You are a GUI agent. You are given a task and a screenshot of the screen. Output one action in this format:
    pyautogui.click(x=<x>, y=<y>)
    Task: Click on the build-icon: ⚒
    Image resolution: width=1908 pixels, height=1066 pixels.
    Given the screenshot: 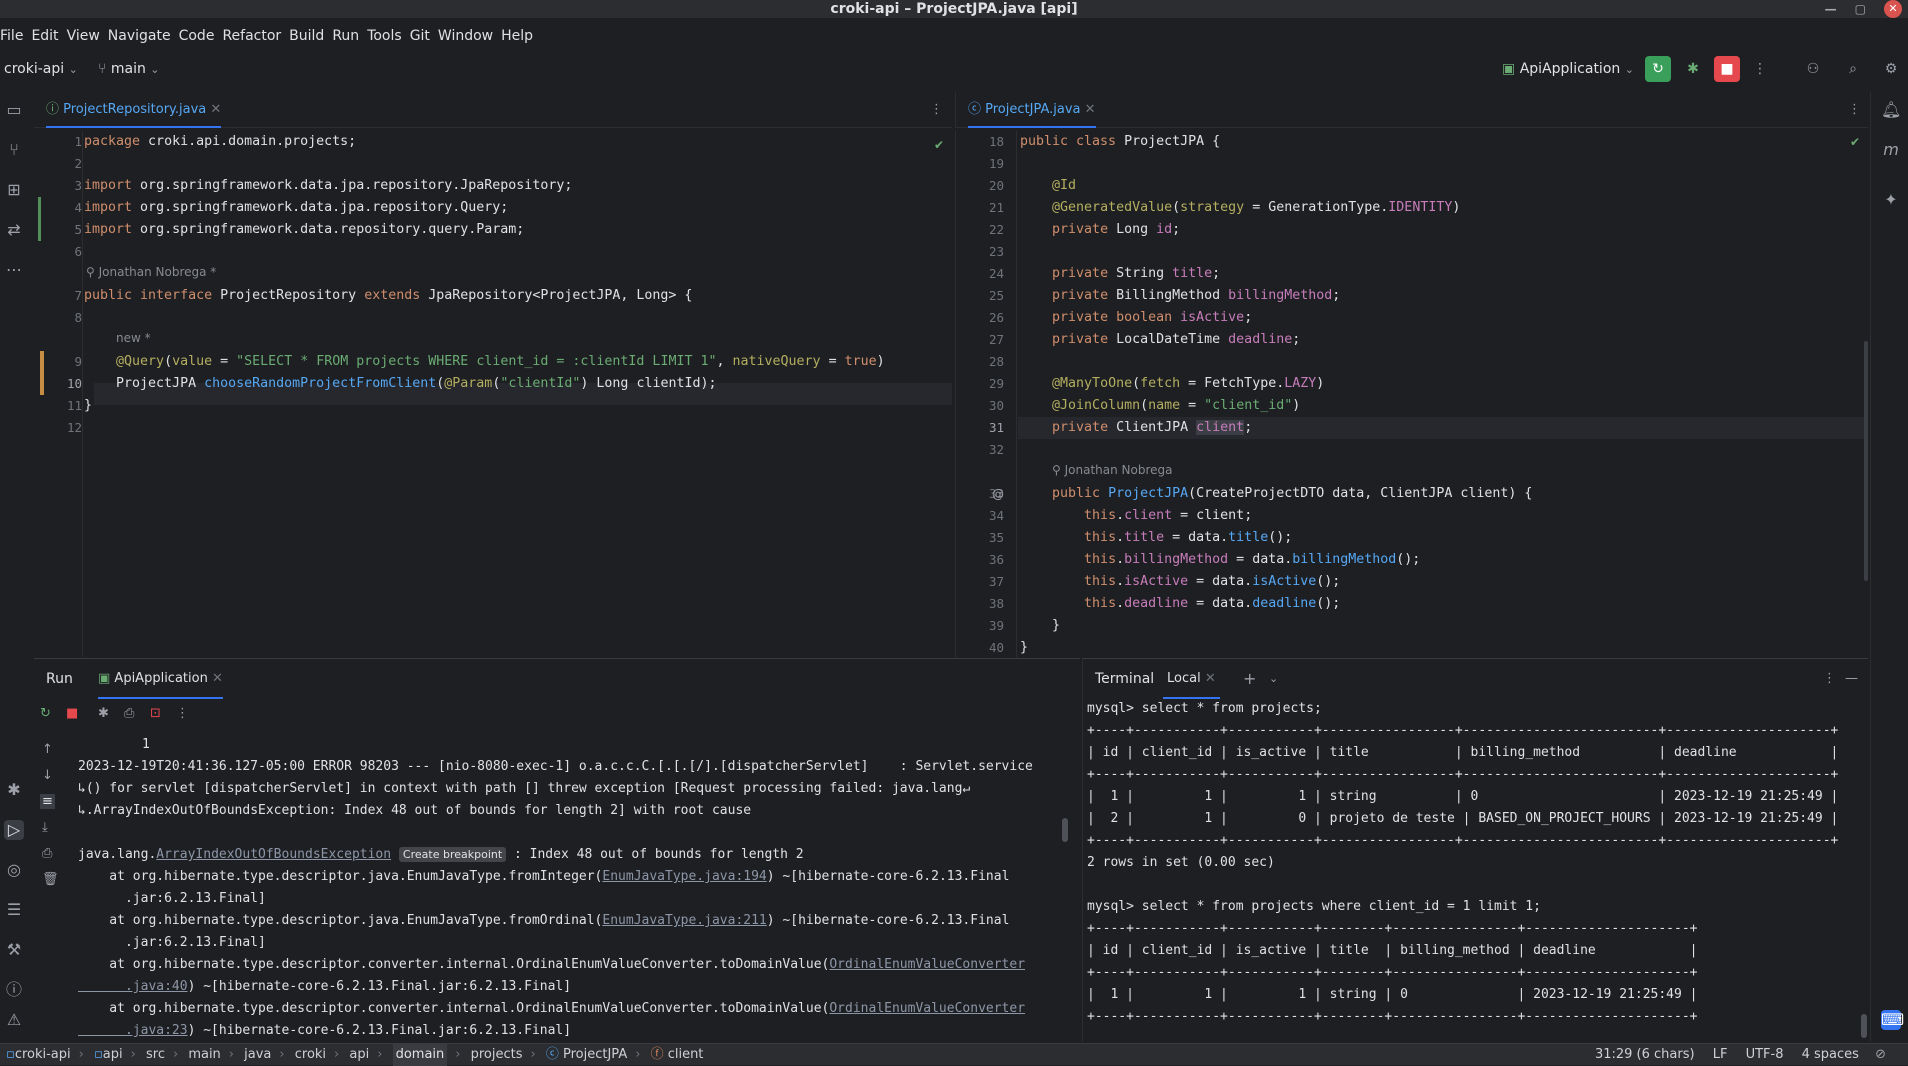 What is the action you would take?
    pyautogui.click(x=14, y=950)
    